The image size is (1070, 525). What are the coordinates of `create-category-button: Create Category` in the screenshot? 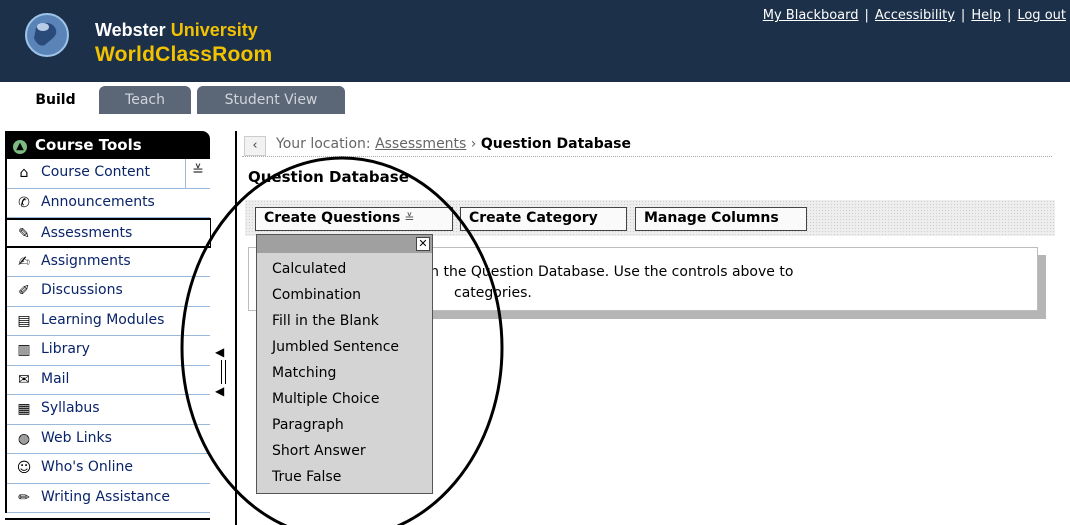 It's located at (543, 219).